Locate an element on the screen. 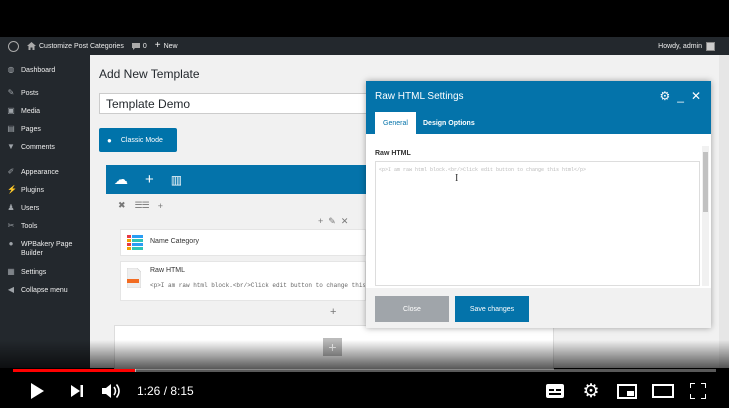 The height and width of the screenshot is (408, 729). add-column-icon: + is located at coordinates (160, 206).